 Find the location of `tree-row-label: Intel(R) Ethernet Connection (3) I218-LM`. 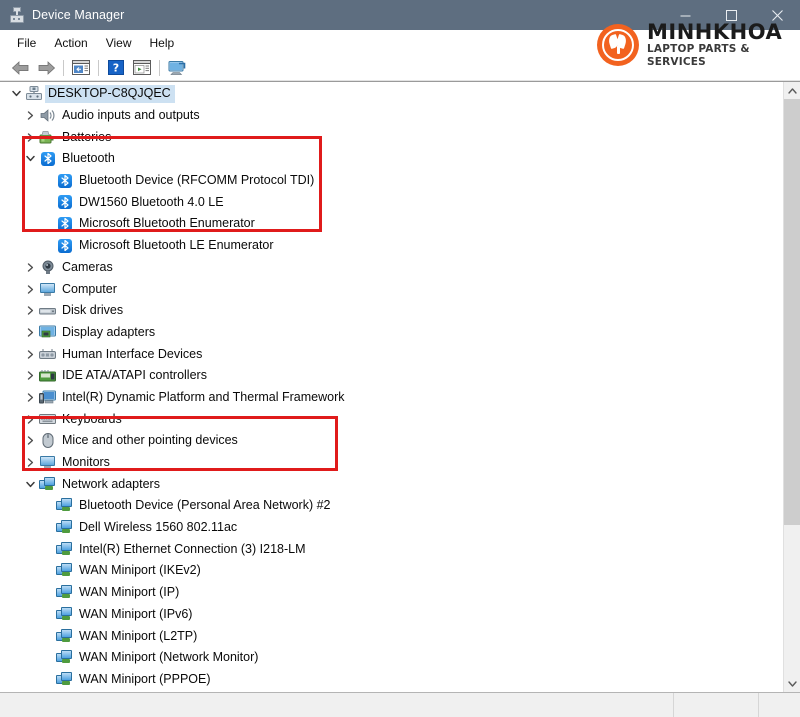

tree-row-label: Intel(R) Ethernet Connection (3) I218-LM is located at coordinates (192, 548).